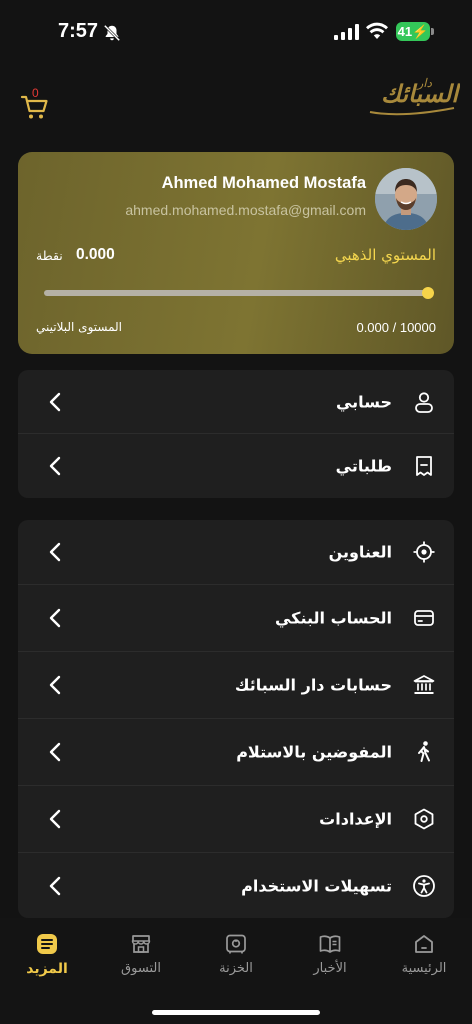  I want to click on points-unit: نقطة, so click(49, 255).